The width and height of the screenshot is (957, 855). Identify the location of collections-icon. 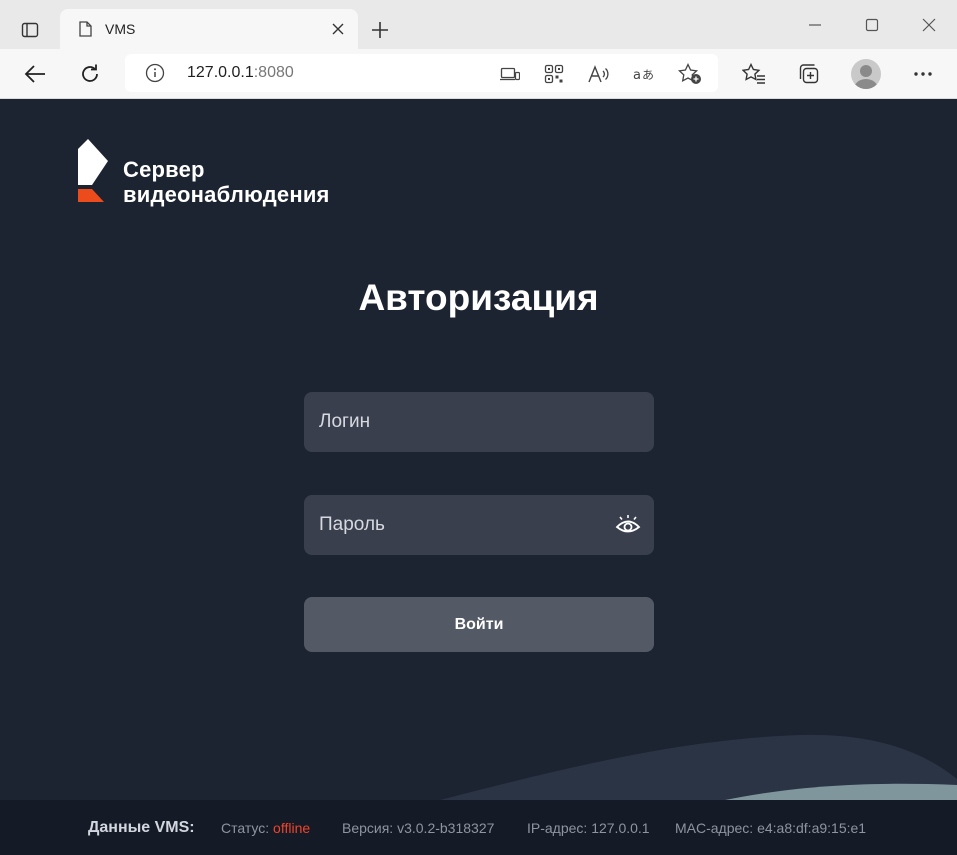
(809, 74).